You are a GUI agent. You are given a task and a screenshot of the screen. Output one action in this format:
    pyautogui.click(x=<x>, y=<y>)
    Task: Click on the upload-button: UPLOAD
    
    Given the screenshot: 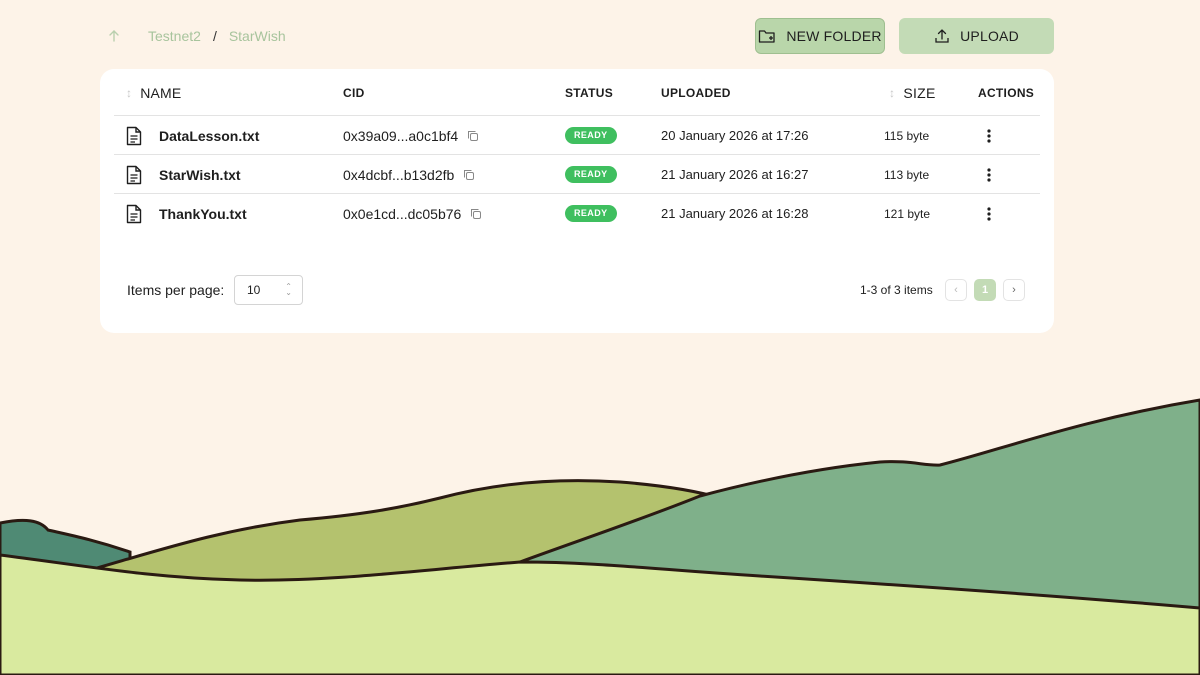 What is the action you would take?
    pyautogui.click(x=976, y=36)
    